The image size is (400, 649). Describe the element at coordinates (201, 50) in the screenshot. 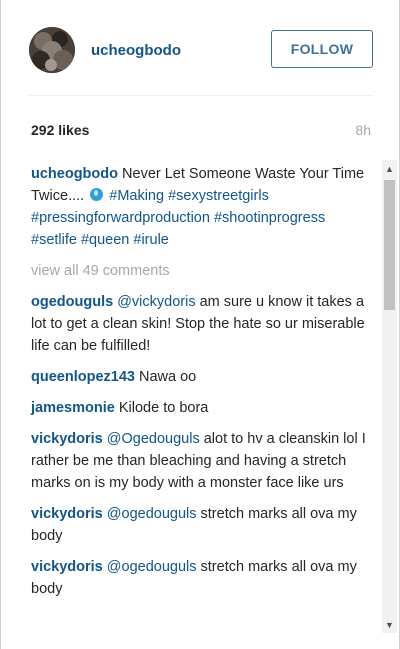

I see `post-header: ucheogbodo FOLLOW` at that location.